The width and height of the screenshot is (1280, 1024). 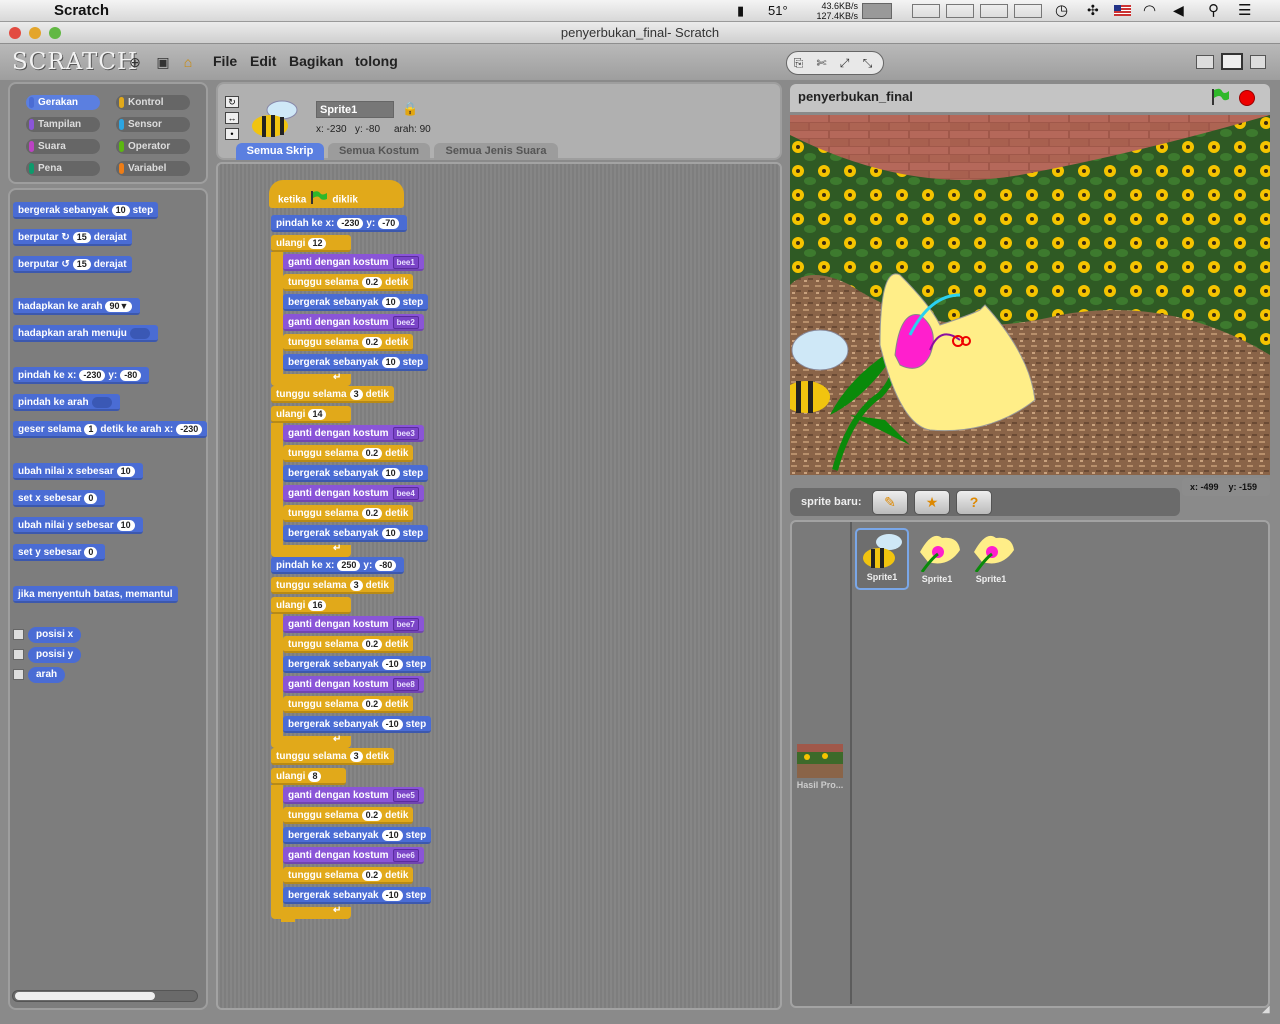 I want to click on switch-costume-block: ganti dengan kostum bee3, so click(x=353, y=433).